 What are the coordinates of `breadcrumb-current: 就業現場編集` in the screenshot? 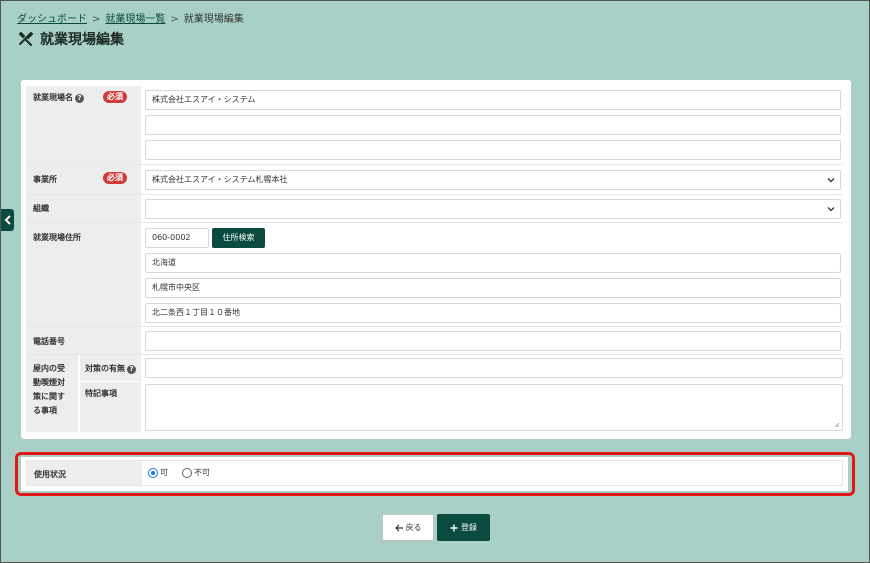 It's located at (213, 19).